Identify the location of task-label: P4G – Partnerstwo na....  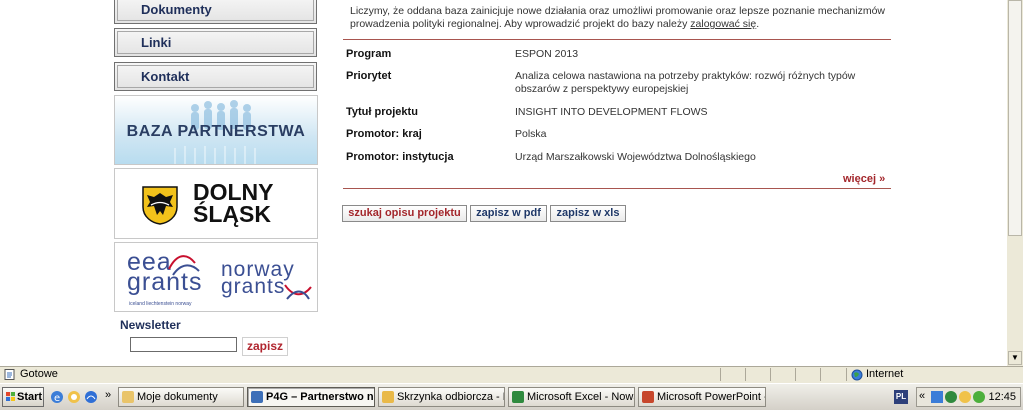
(320, 397).